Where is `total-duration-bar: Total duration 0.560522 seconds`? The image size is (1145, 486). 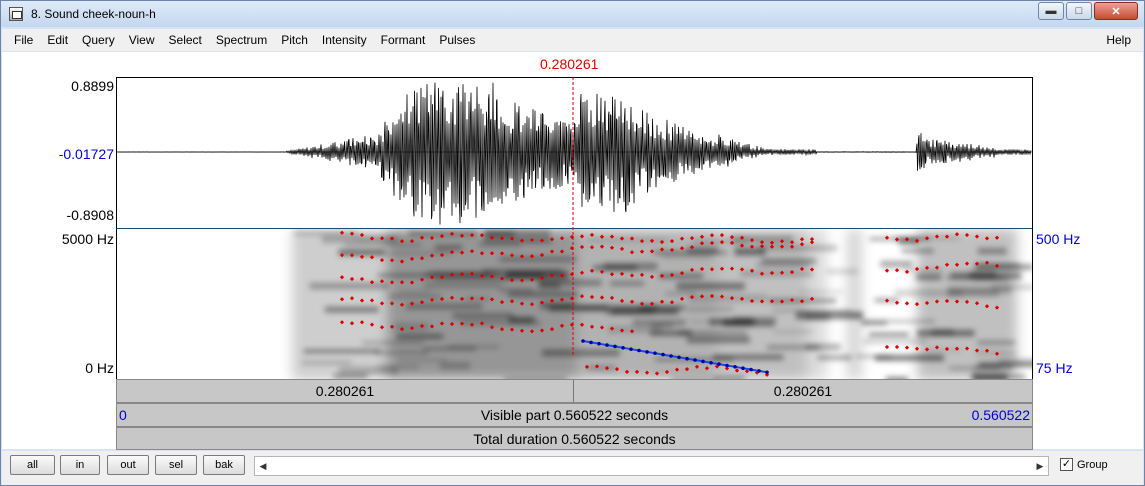 total-duration-bar: Total duration 0.560522 seconds is located at coordinates (574, 438).